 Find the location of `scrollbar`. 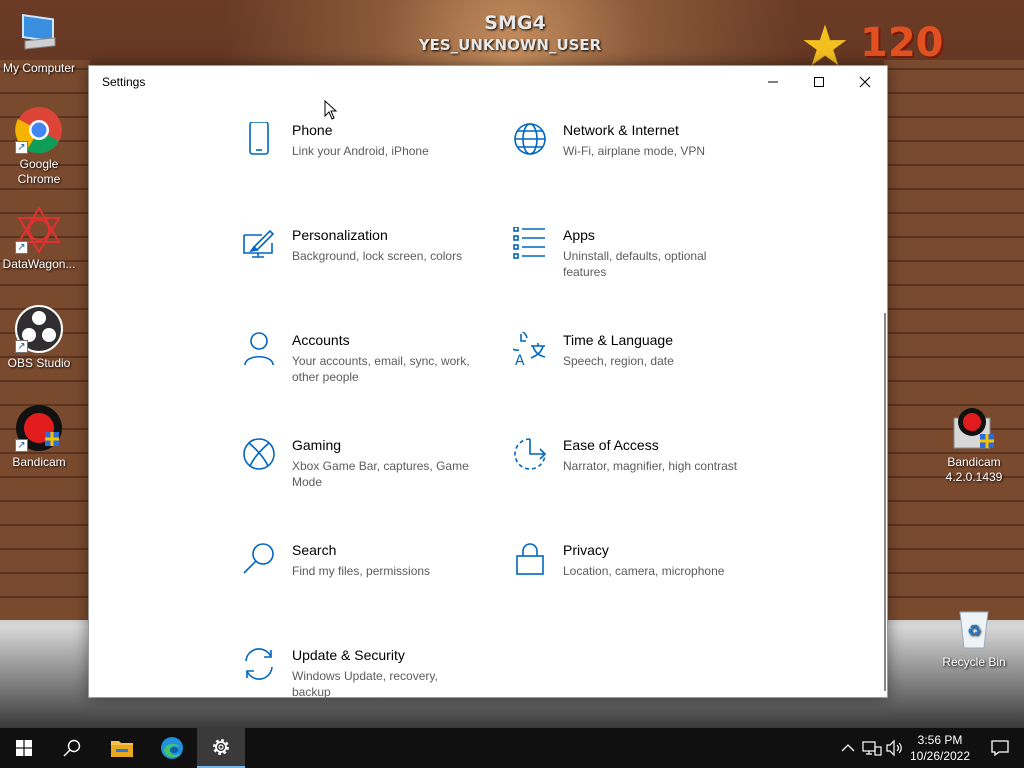

scrollbar is located at coordinates (885, 398).